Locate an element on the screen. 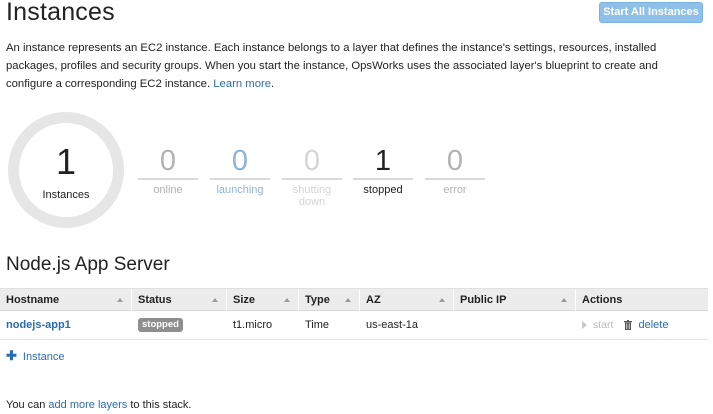  cell-actions: start delete is located at coordinates (642, 325).